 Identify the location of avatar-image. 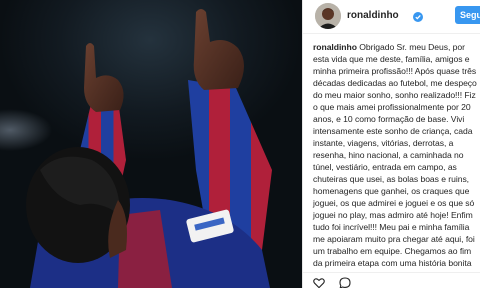
(328, 16).